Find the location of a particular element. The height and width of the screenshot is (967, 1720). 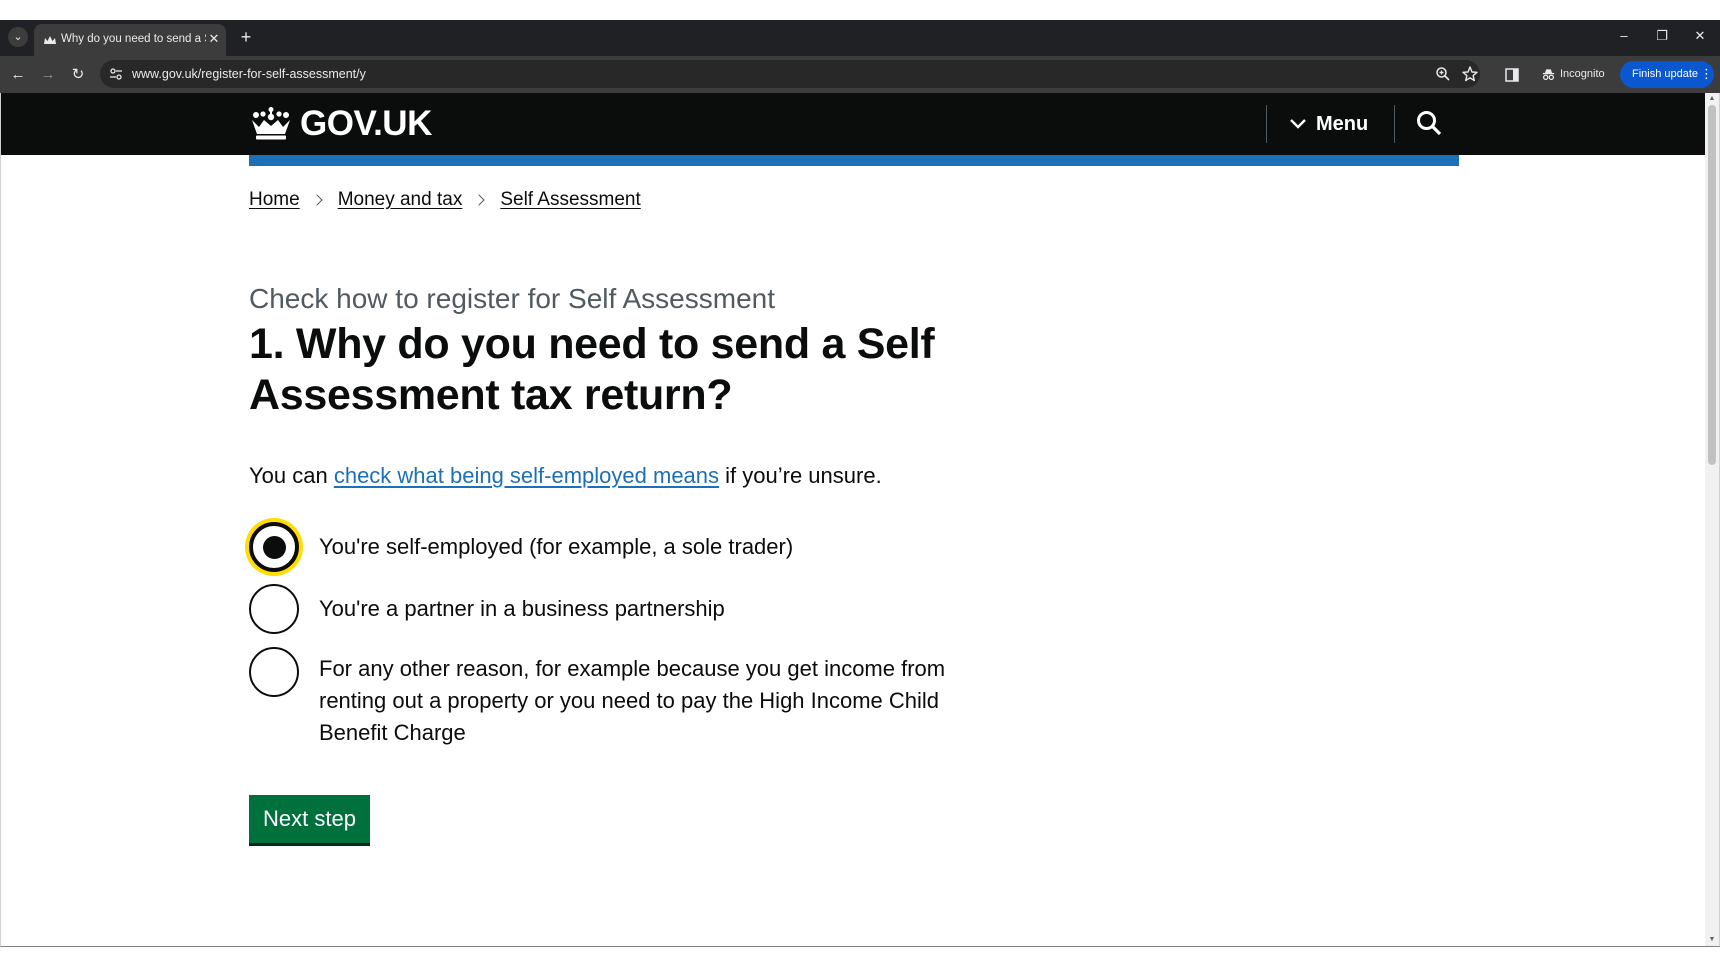

incognito-label: Incognito is located at coordinates (1582, 74).